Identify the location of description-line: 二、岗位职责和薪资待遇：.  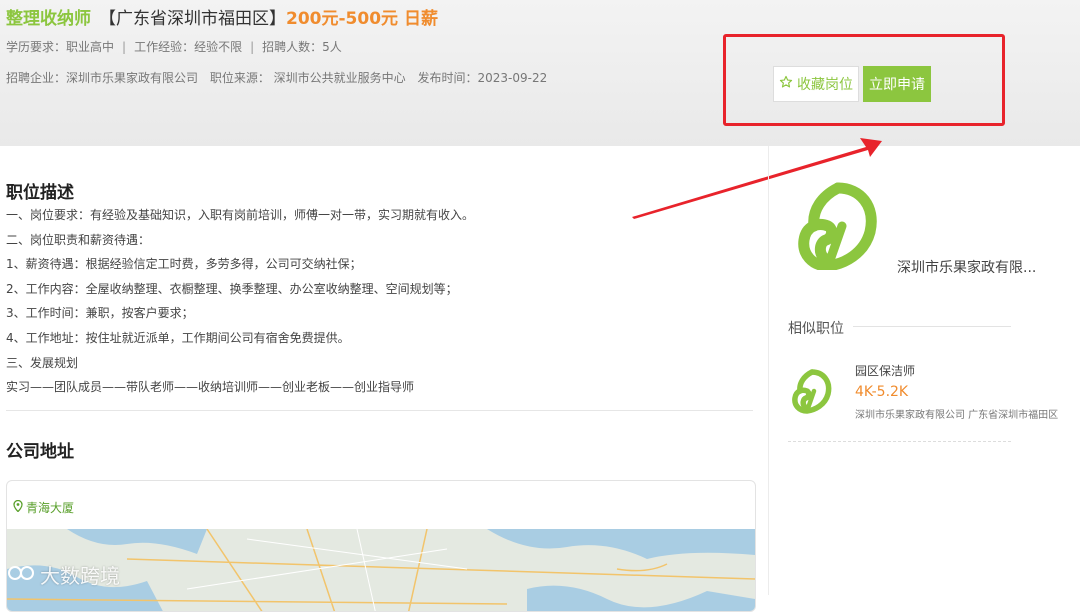
(78, 239).